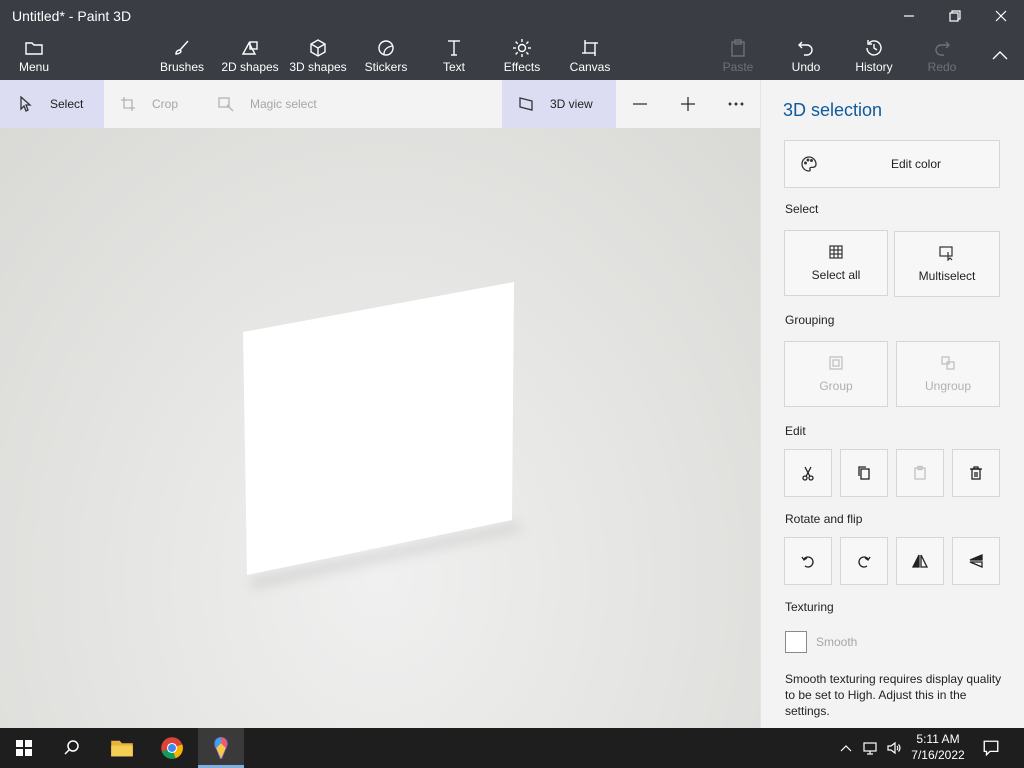  I want to click on multiselect-button: Multiselect, so click(947, 264).